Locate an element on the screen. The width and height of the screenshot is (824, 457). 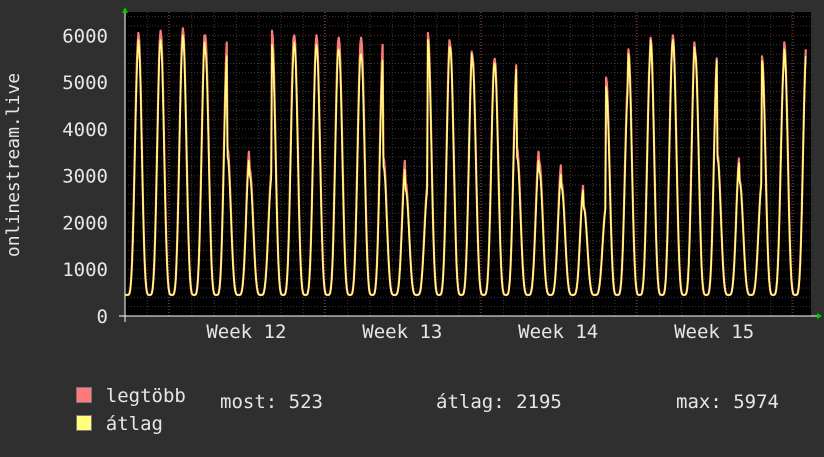
y-axis-label: onlinestream.live is located at coordinates (13, 165).